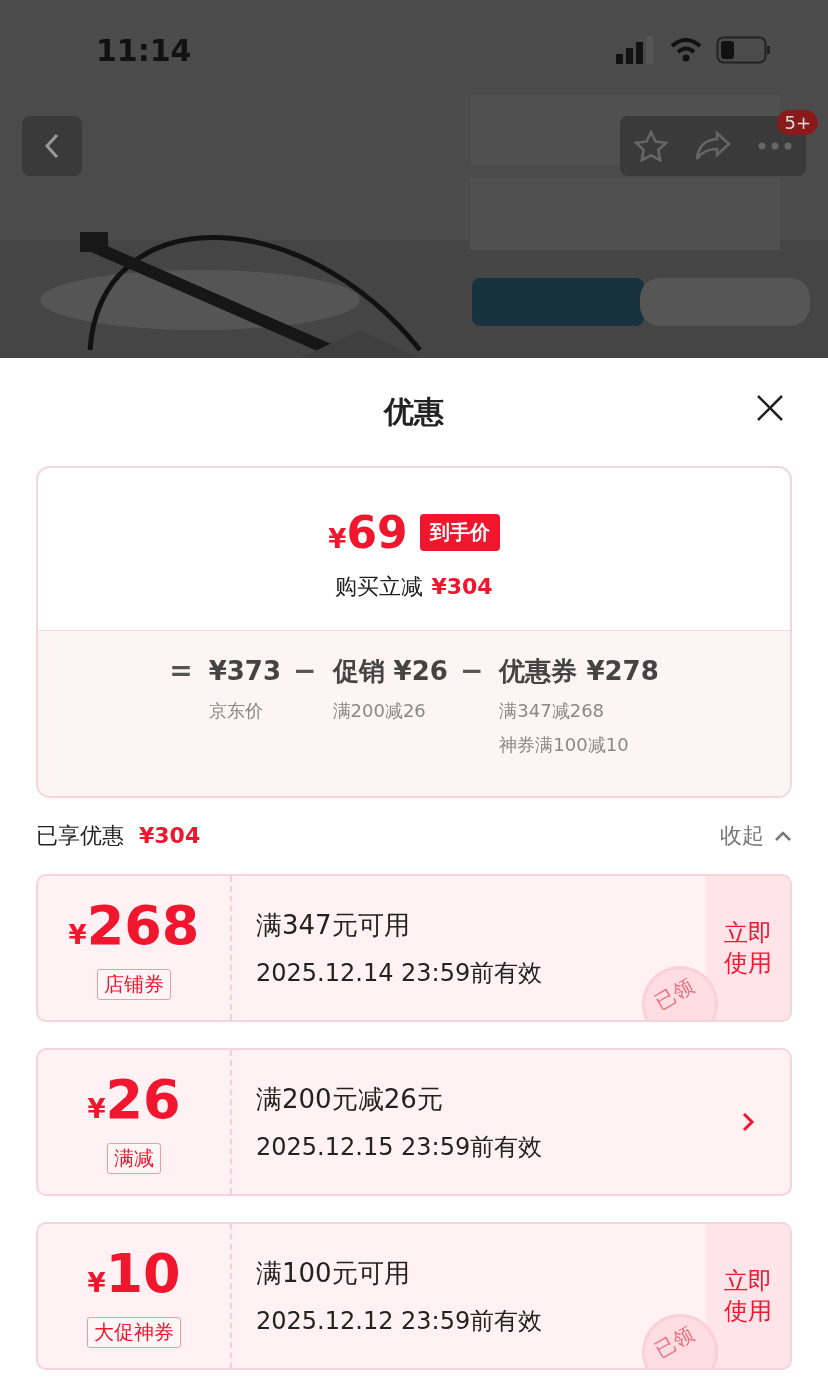 The height and width of the screenshot is (1379, 828). I want to click on breakdown-amount: ¥373, so click(245, 671).